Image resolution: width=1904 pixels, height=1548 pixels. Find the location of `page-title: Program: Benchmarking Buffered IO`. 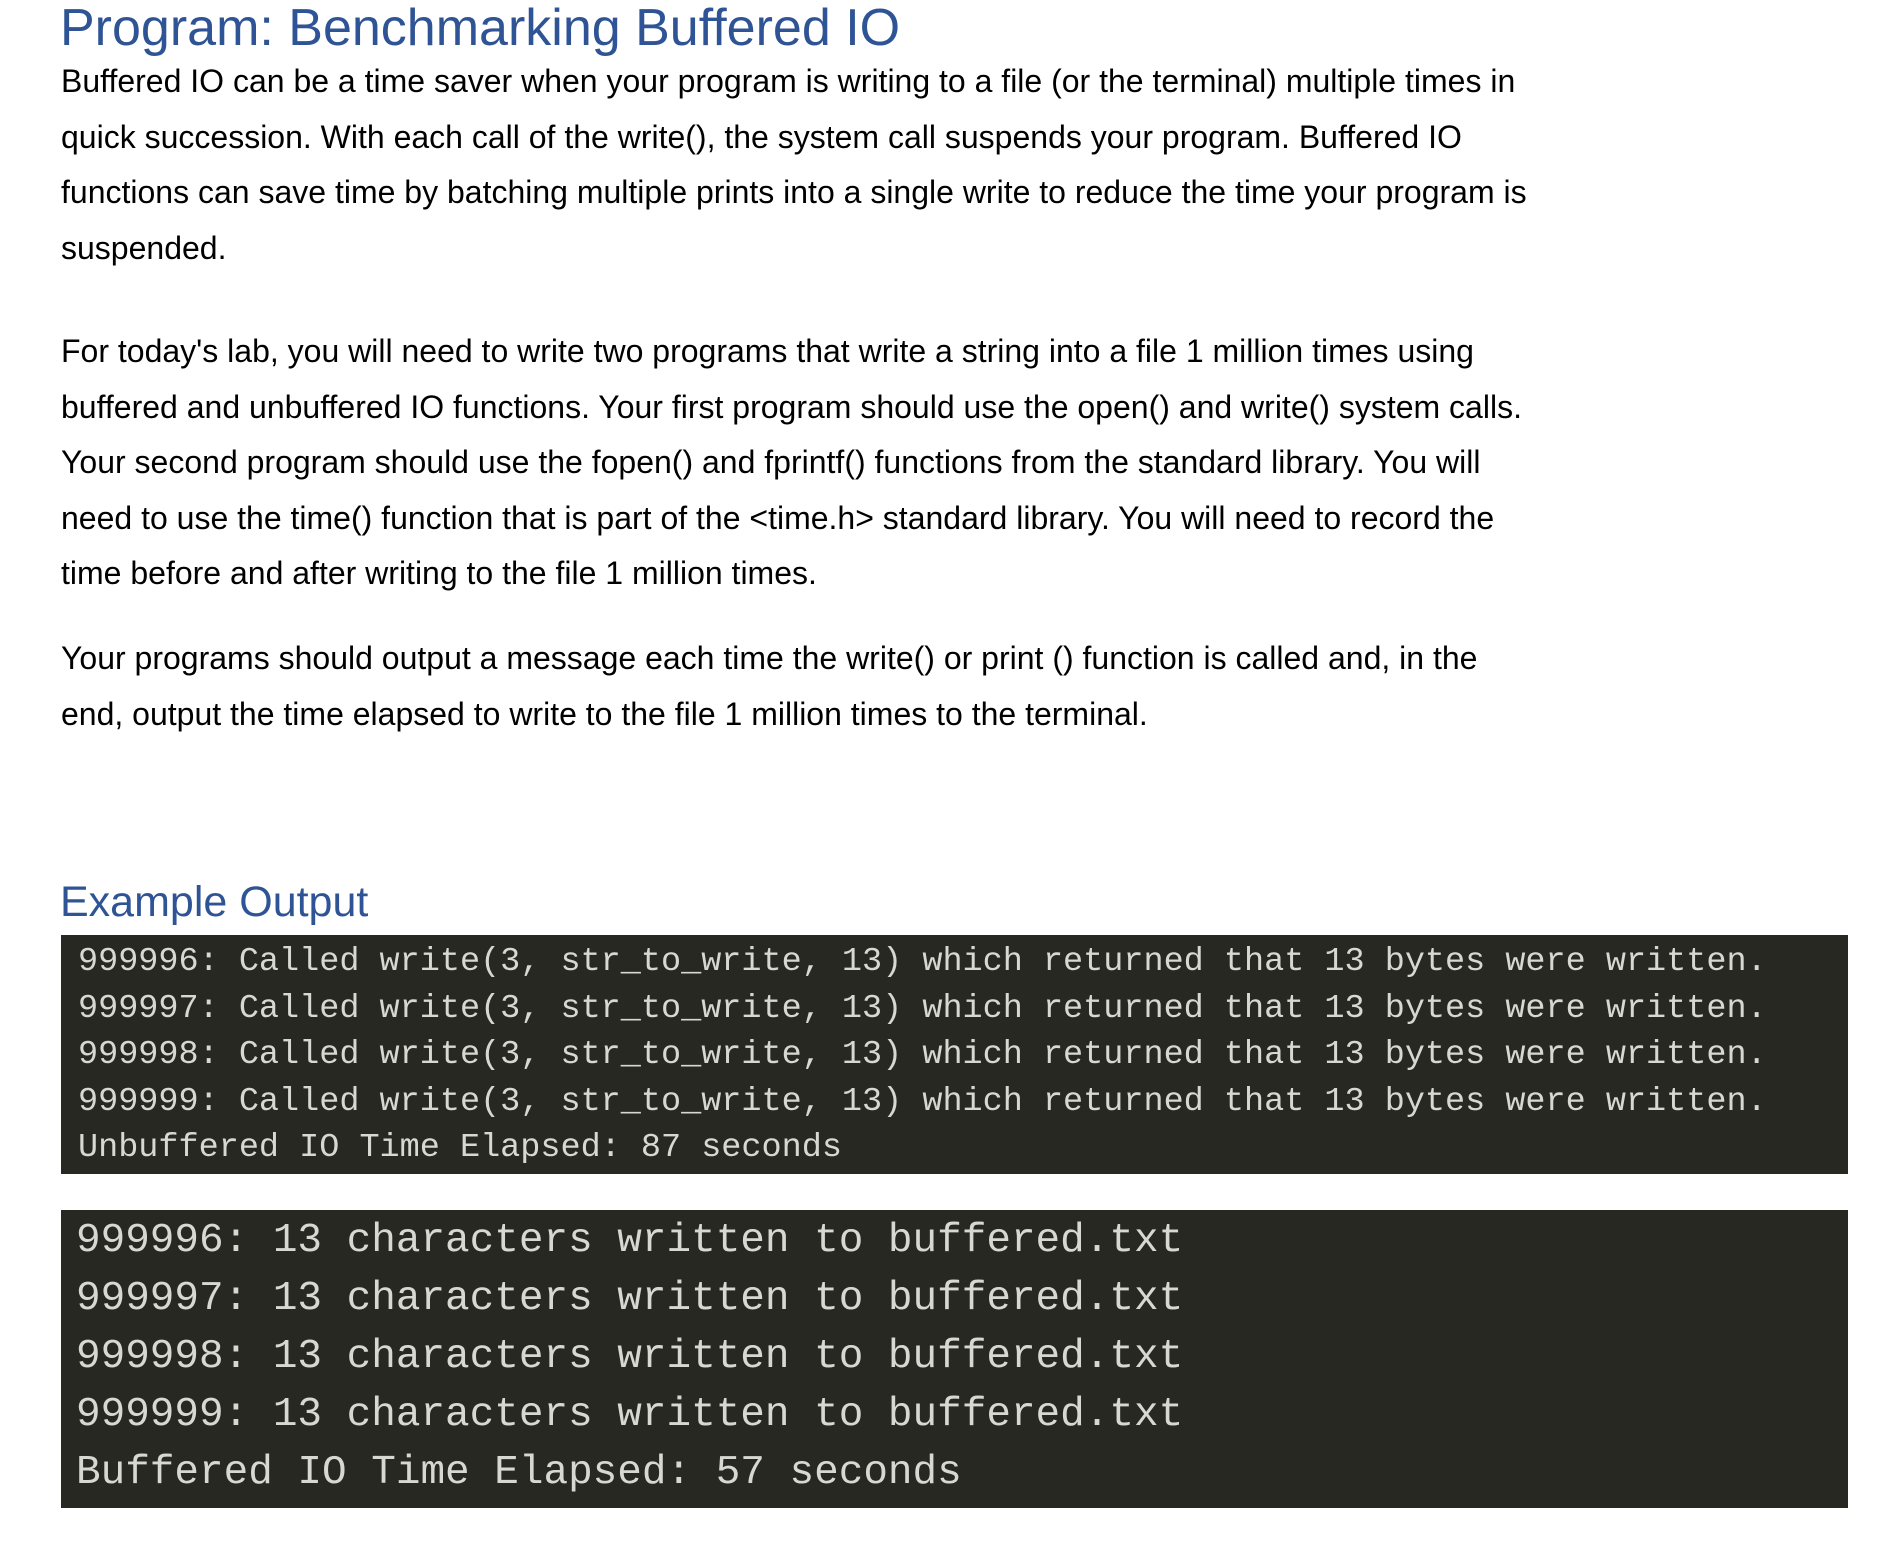

page-title: Program: Benchmarking Buffered IO is located at coordinates (480, 28).